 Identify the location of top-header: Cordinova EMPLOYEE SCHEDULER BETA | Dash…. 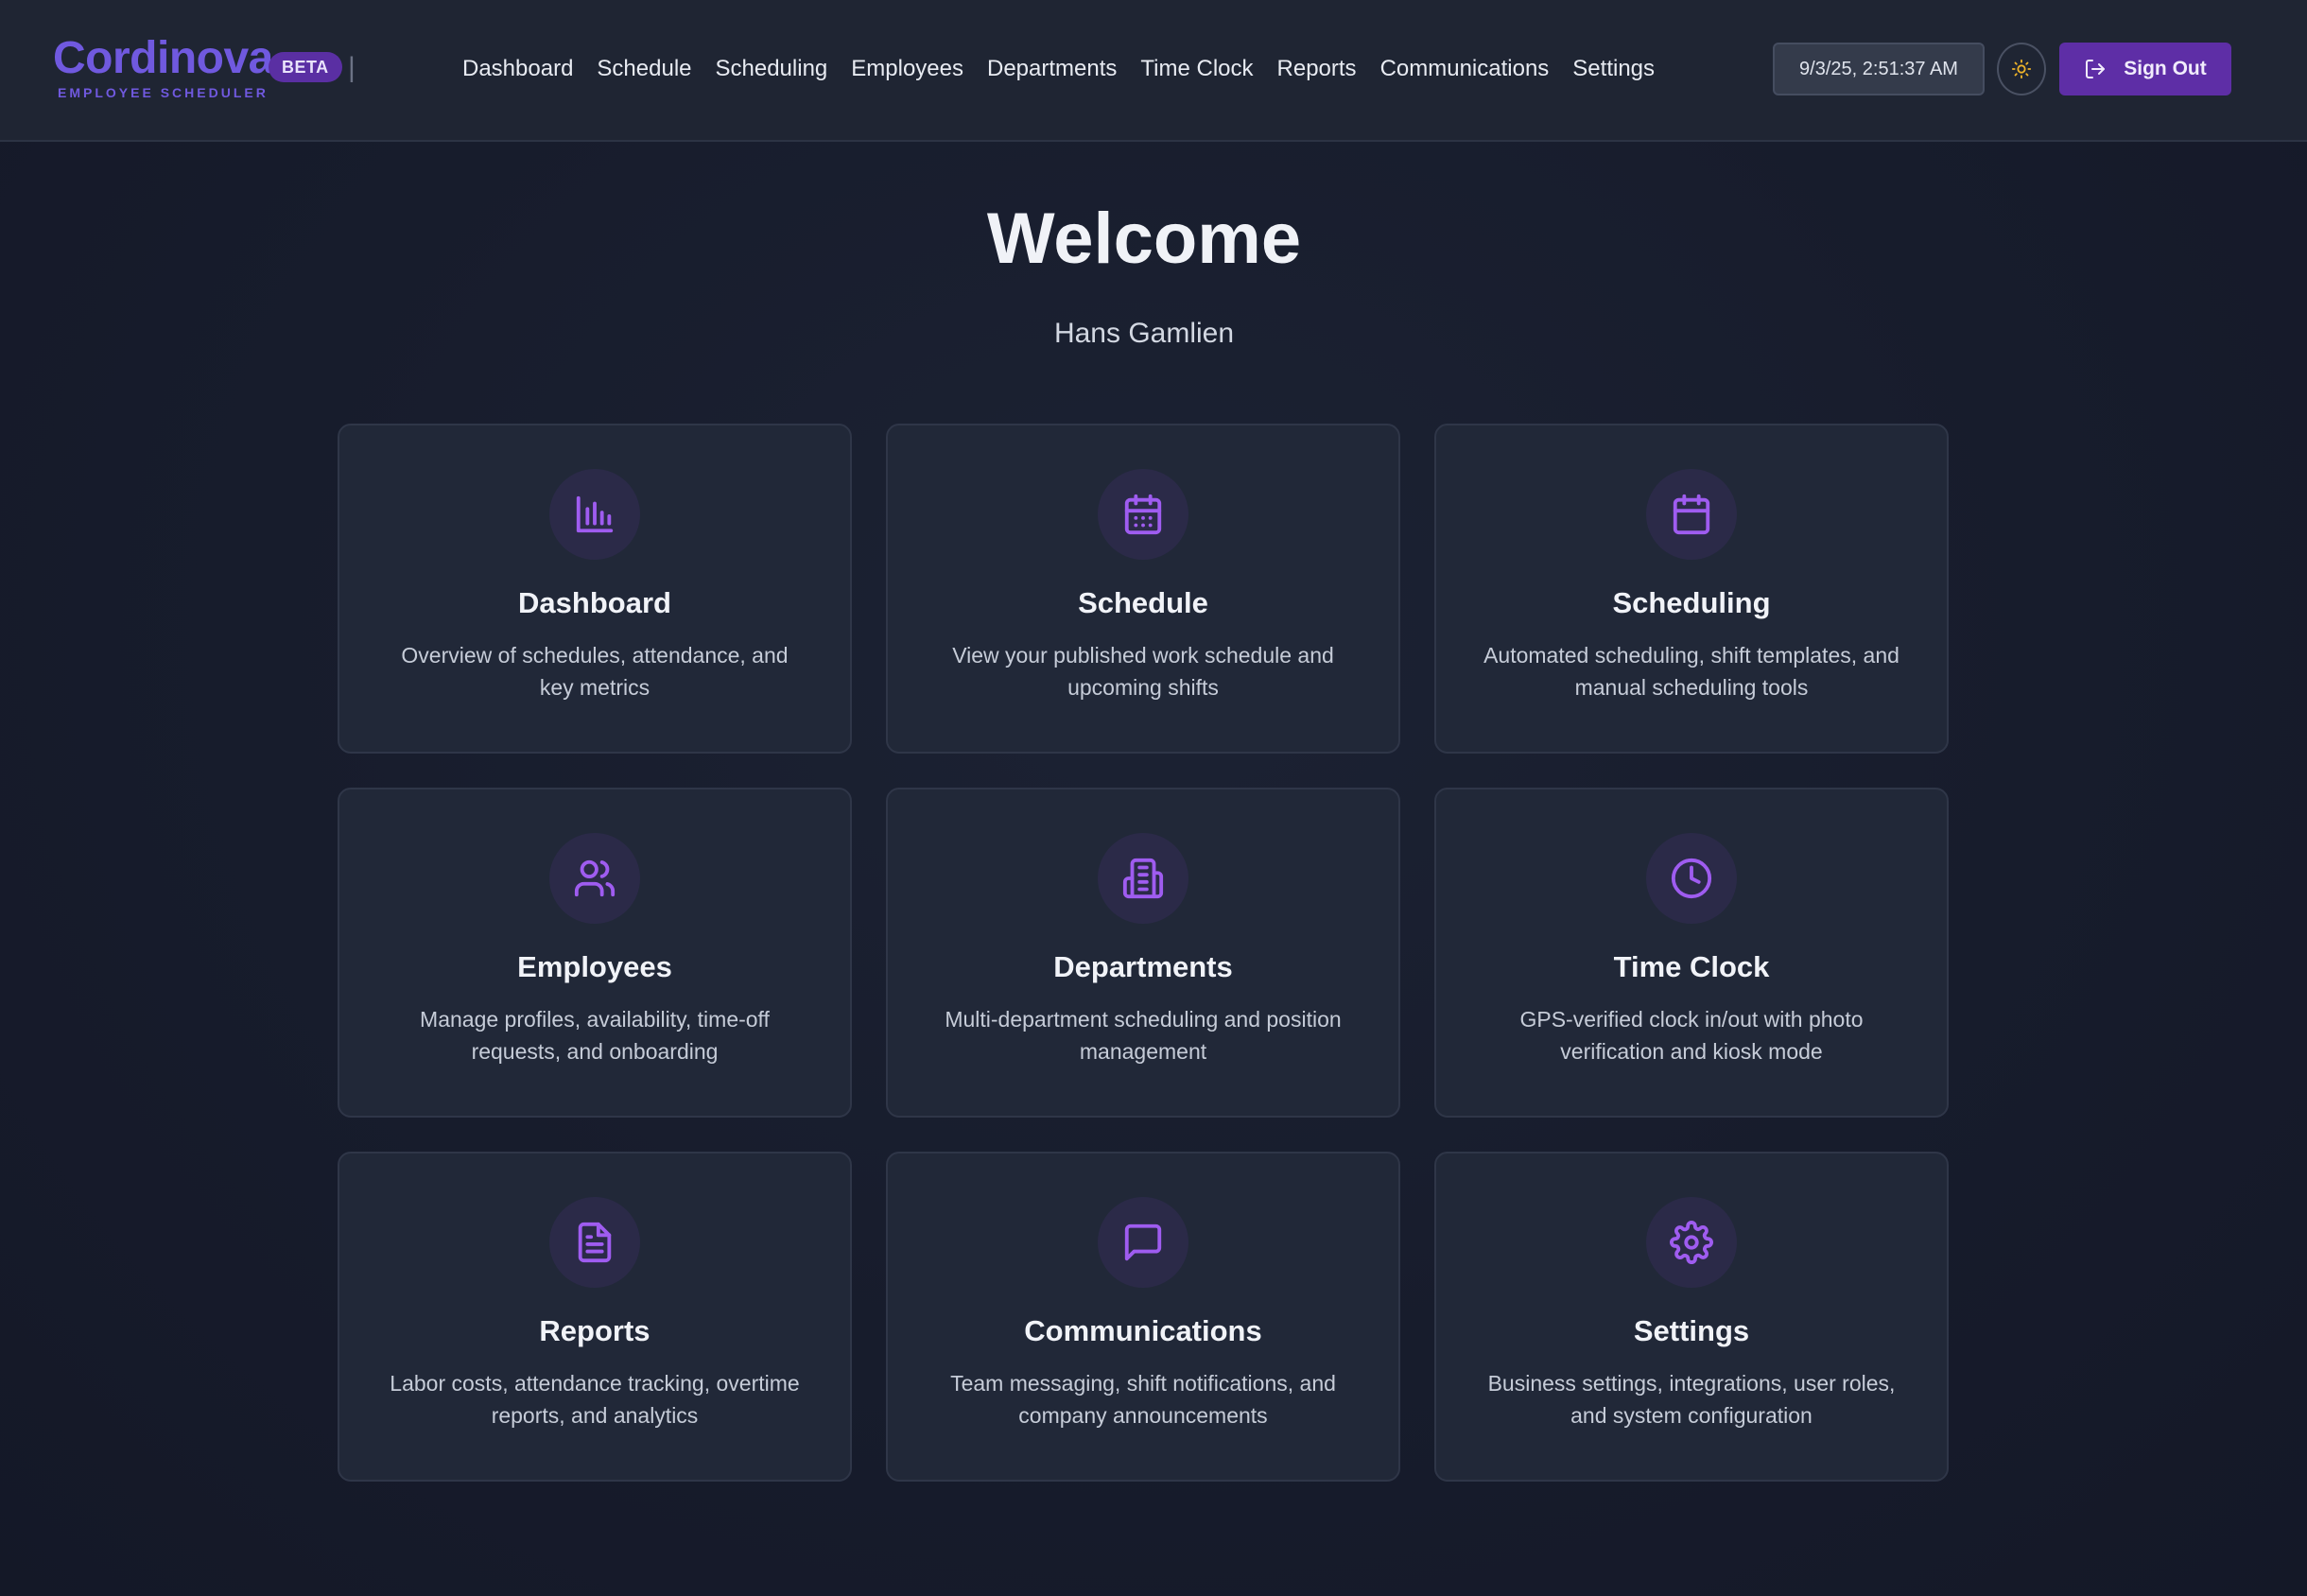
(1153, 71).